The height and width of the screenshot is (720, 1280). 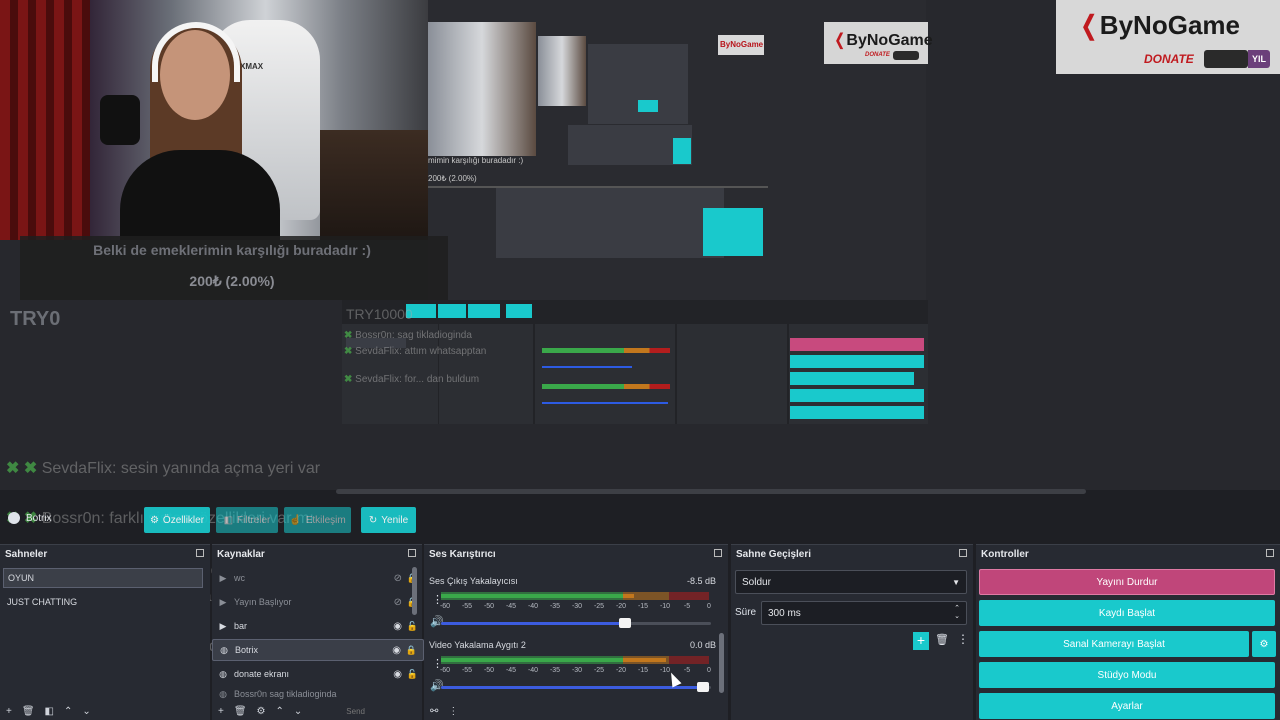 What do you see at coordinates (956, 582) in the screenshot?
I see `chevron-down-icon: ▼` at bounding box center [956, 582].